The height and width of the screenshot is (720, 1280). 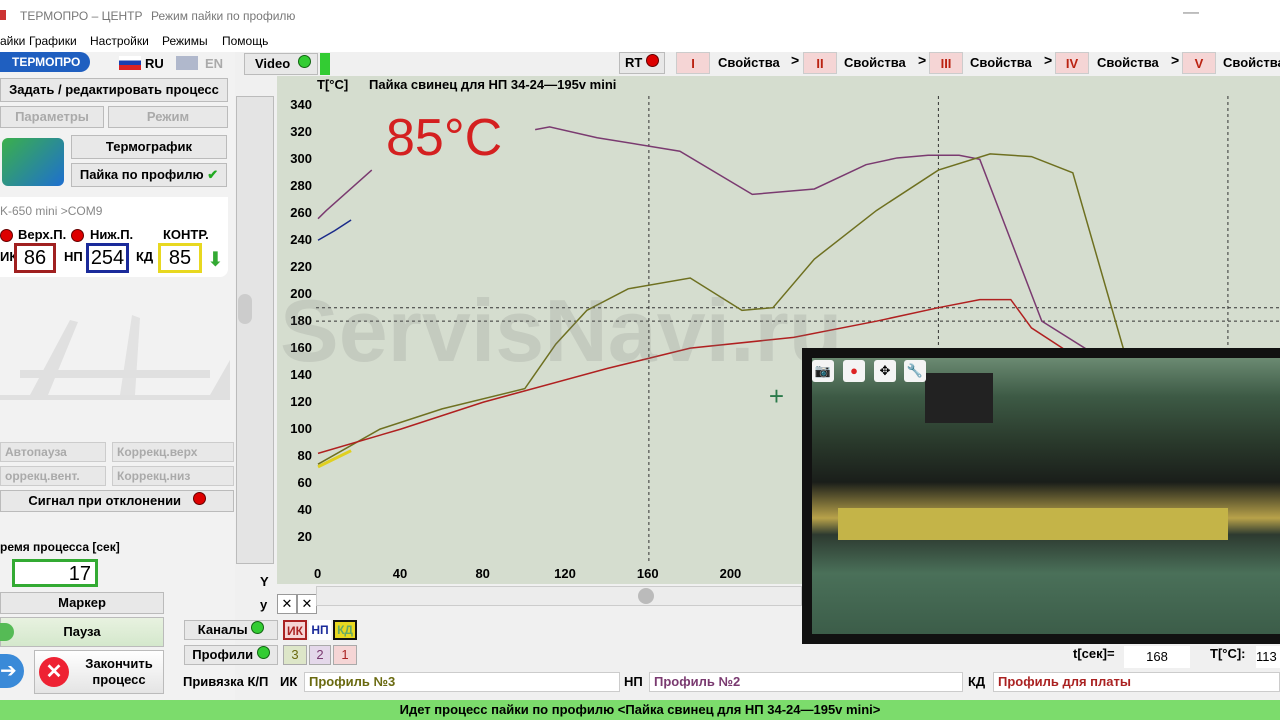 What do you see at coordinates (60, 547) in the screenshot?
I see `process-time-label: ремя процесса [сек]` at bounding box center [60, 547].